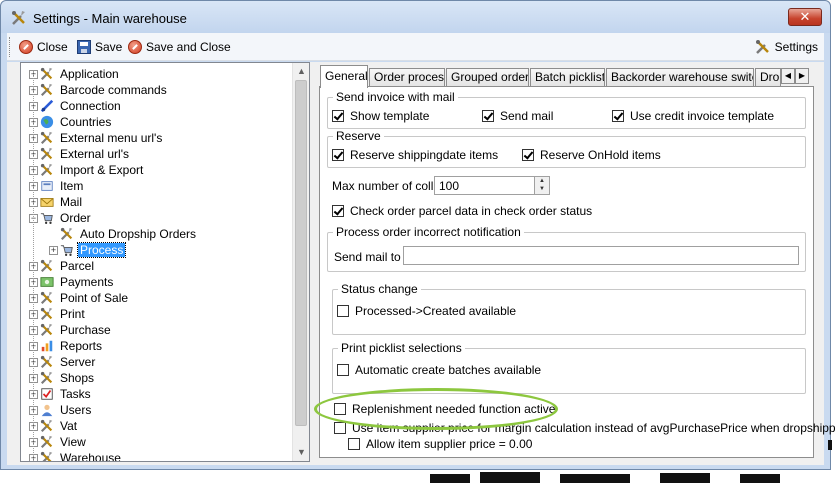  I want to click on save-button: Save, so click(99, 47).